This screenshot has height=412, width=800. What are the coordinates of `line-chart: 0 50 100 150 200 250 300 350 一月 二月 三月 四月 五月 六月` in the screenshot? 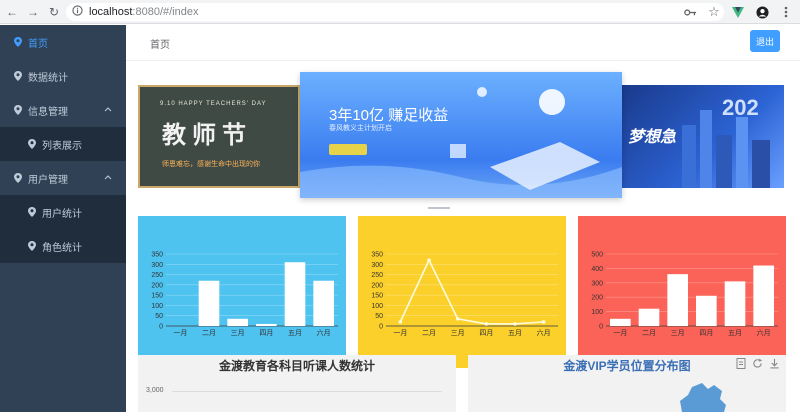 It's located at (464, 294).